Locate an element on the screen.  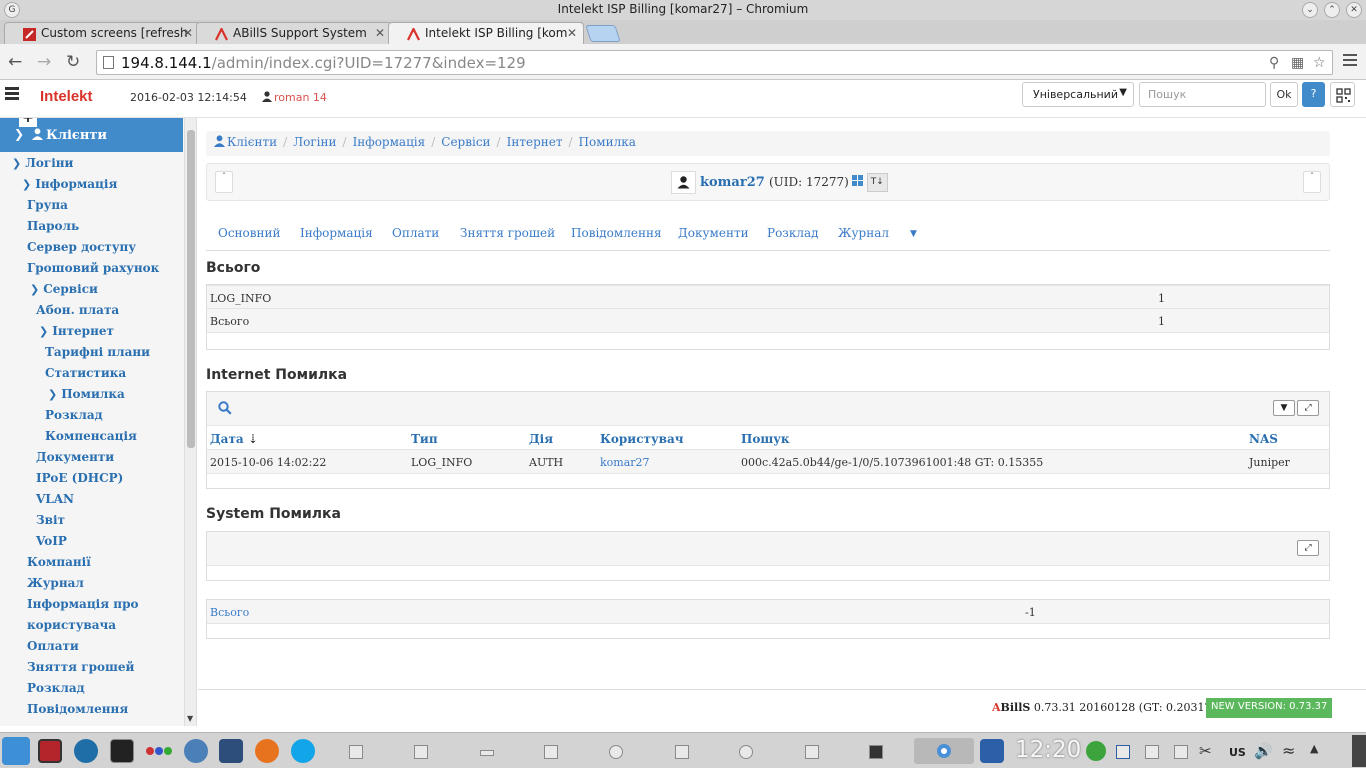
sidebar-item-abon: Абон. плата is located at coordinates (77, 310).